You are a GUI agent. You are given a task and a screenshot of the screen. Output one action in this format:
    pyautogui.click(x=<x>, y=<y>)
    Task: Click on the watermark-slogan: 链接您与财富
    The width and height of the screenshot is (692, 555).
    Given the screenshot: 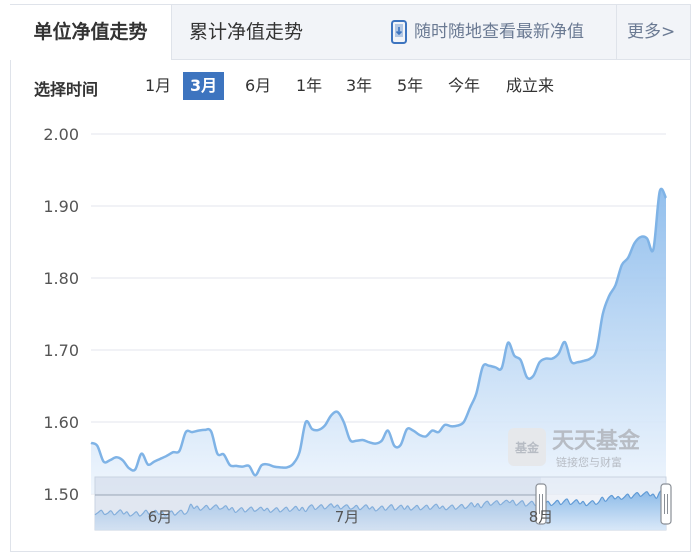 What is the action you would take?
    pyautogui.click(x=589, y=462)
    